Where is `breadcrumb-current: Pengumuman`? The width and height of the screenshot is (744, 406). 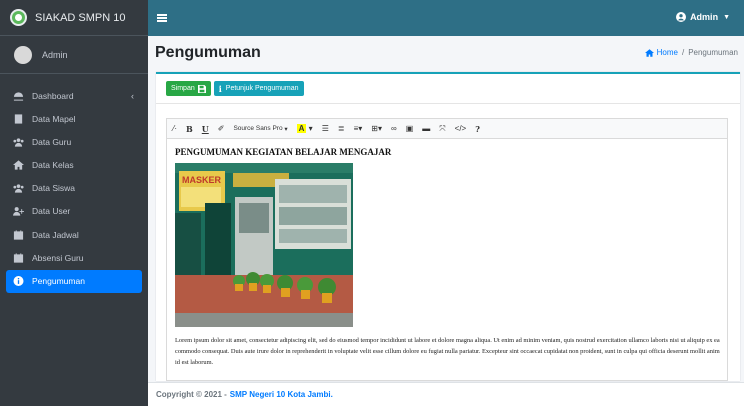
breadcrumb-current: Pengumuman is located at coordinates (713, 52).